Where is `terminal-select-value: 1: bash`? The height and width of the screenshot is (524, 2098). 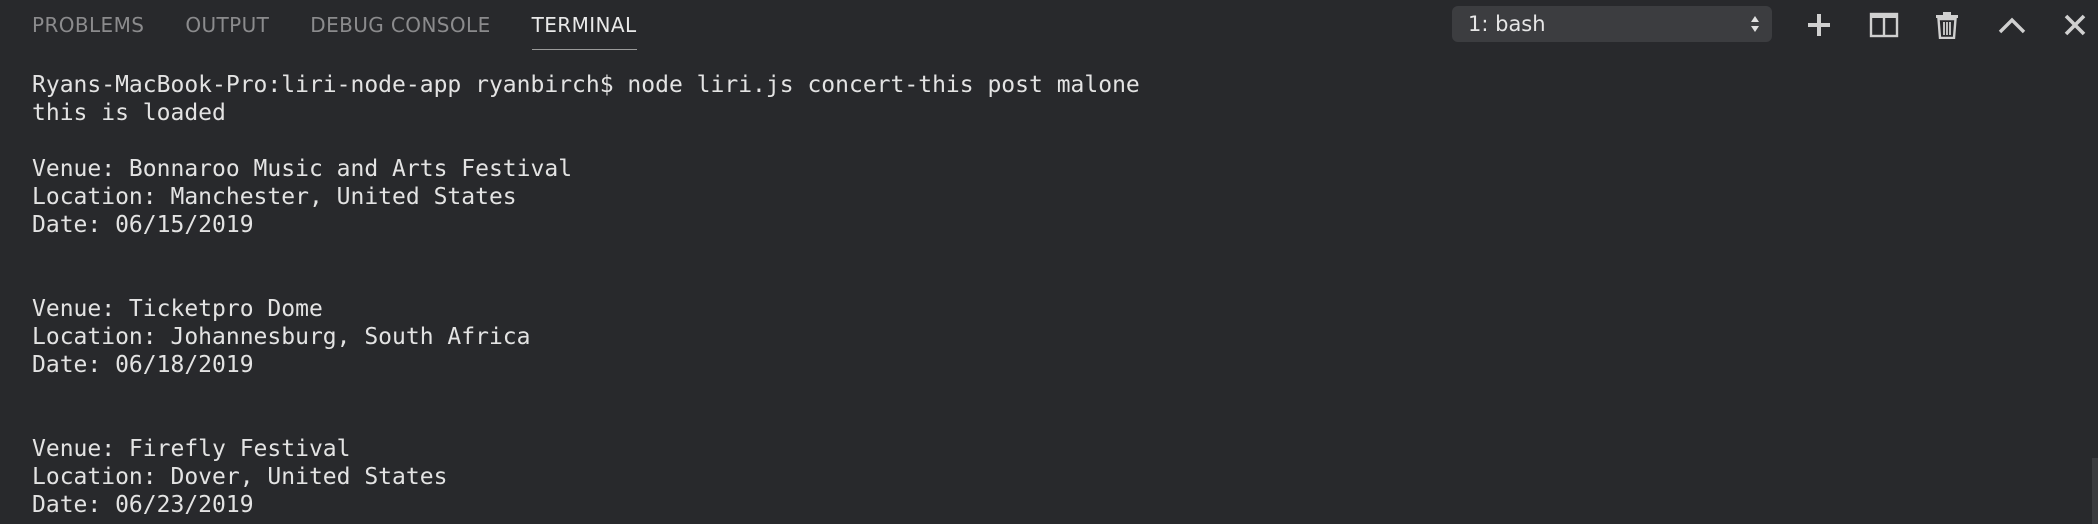 terminal-select-value: 1: bash is located at coordinates (1507, 24).